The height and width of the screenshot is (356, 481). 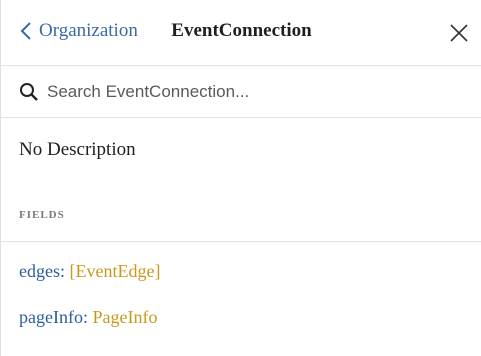 I want to click on type-bracket-close: ], so click(x=157, y=271).